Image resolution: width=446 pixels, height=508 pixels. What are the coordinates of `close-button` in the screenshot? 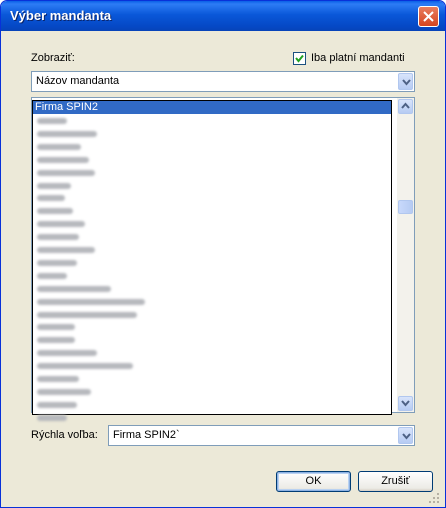 It's located at (428, 16).